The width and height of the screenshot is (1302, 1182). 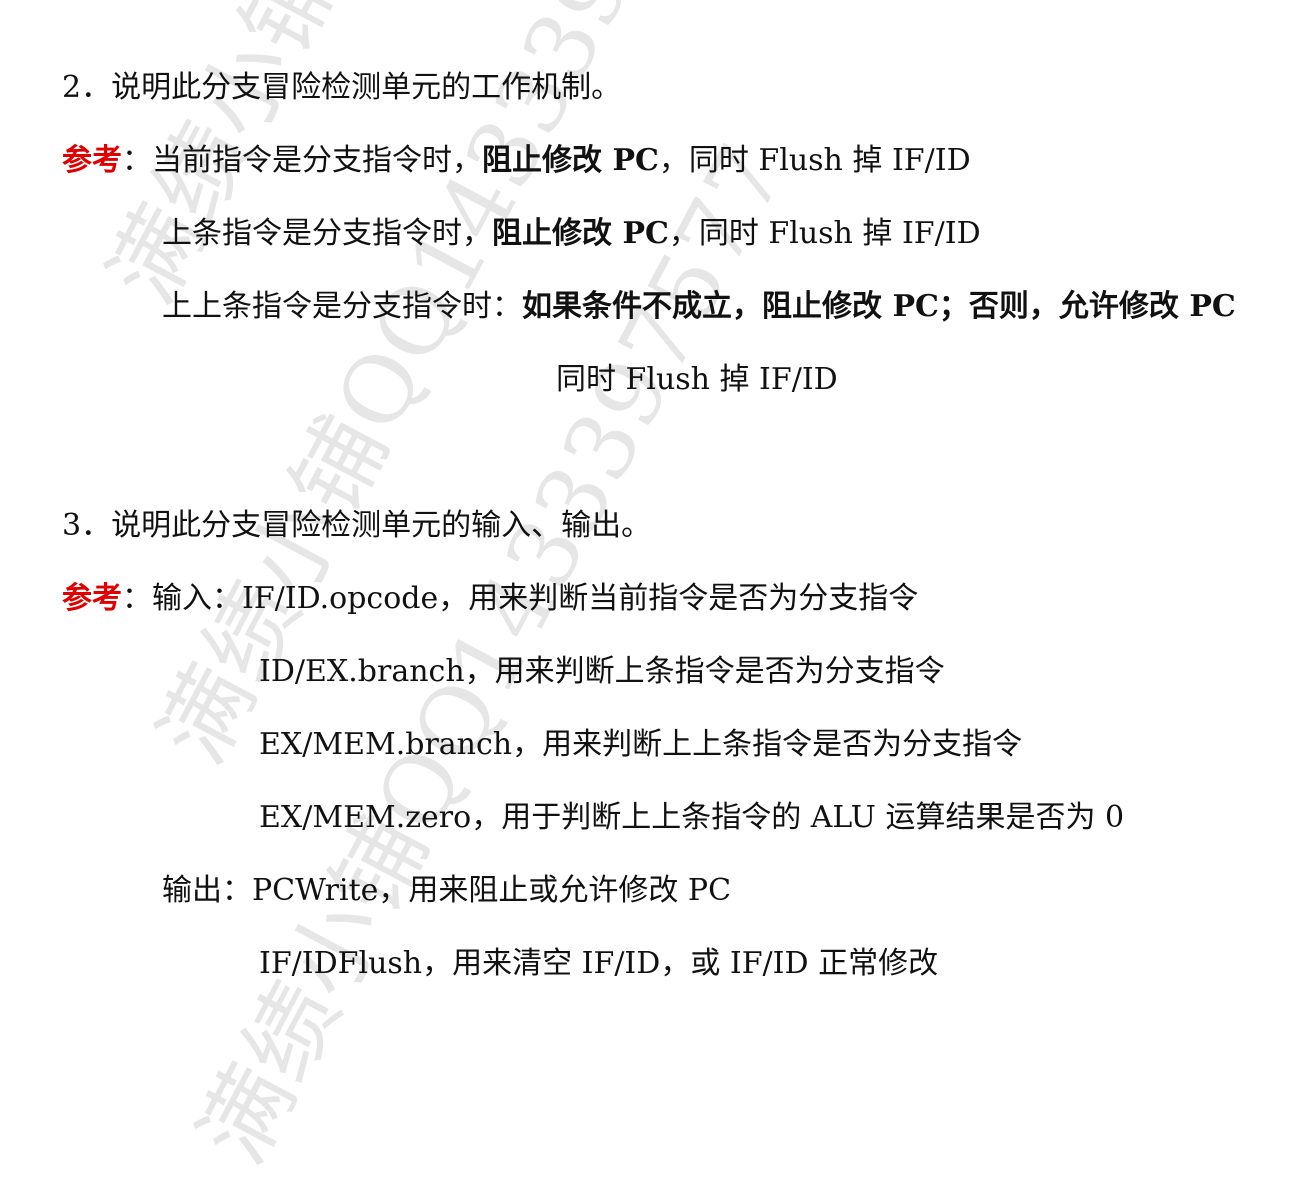 I want to click on output-item: PCWrite，用来阻止或允许修改 PC, so click(x=492, y=890).